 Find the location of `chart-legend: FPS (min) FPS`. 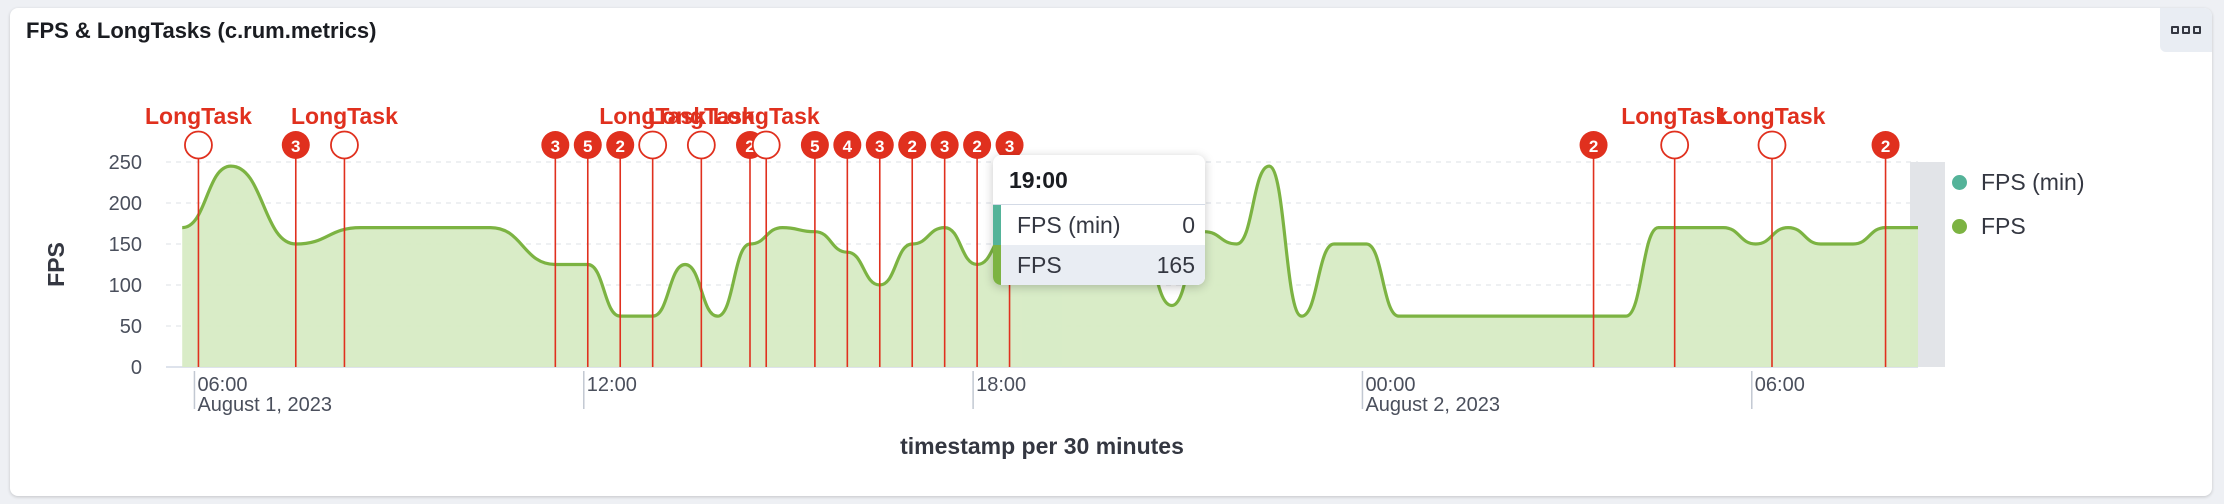

chart-legend: FPS (min) FPS is located at coordinates (2018, 204).